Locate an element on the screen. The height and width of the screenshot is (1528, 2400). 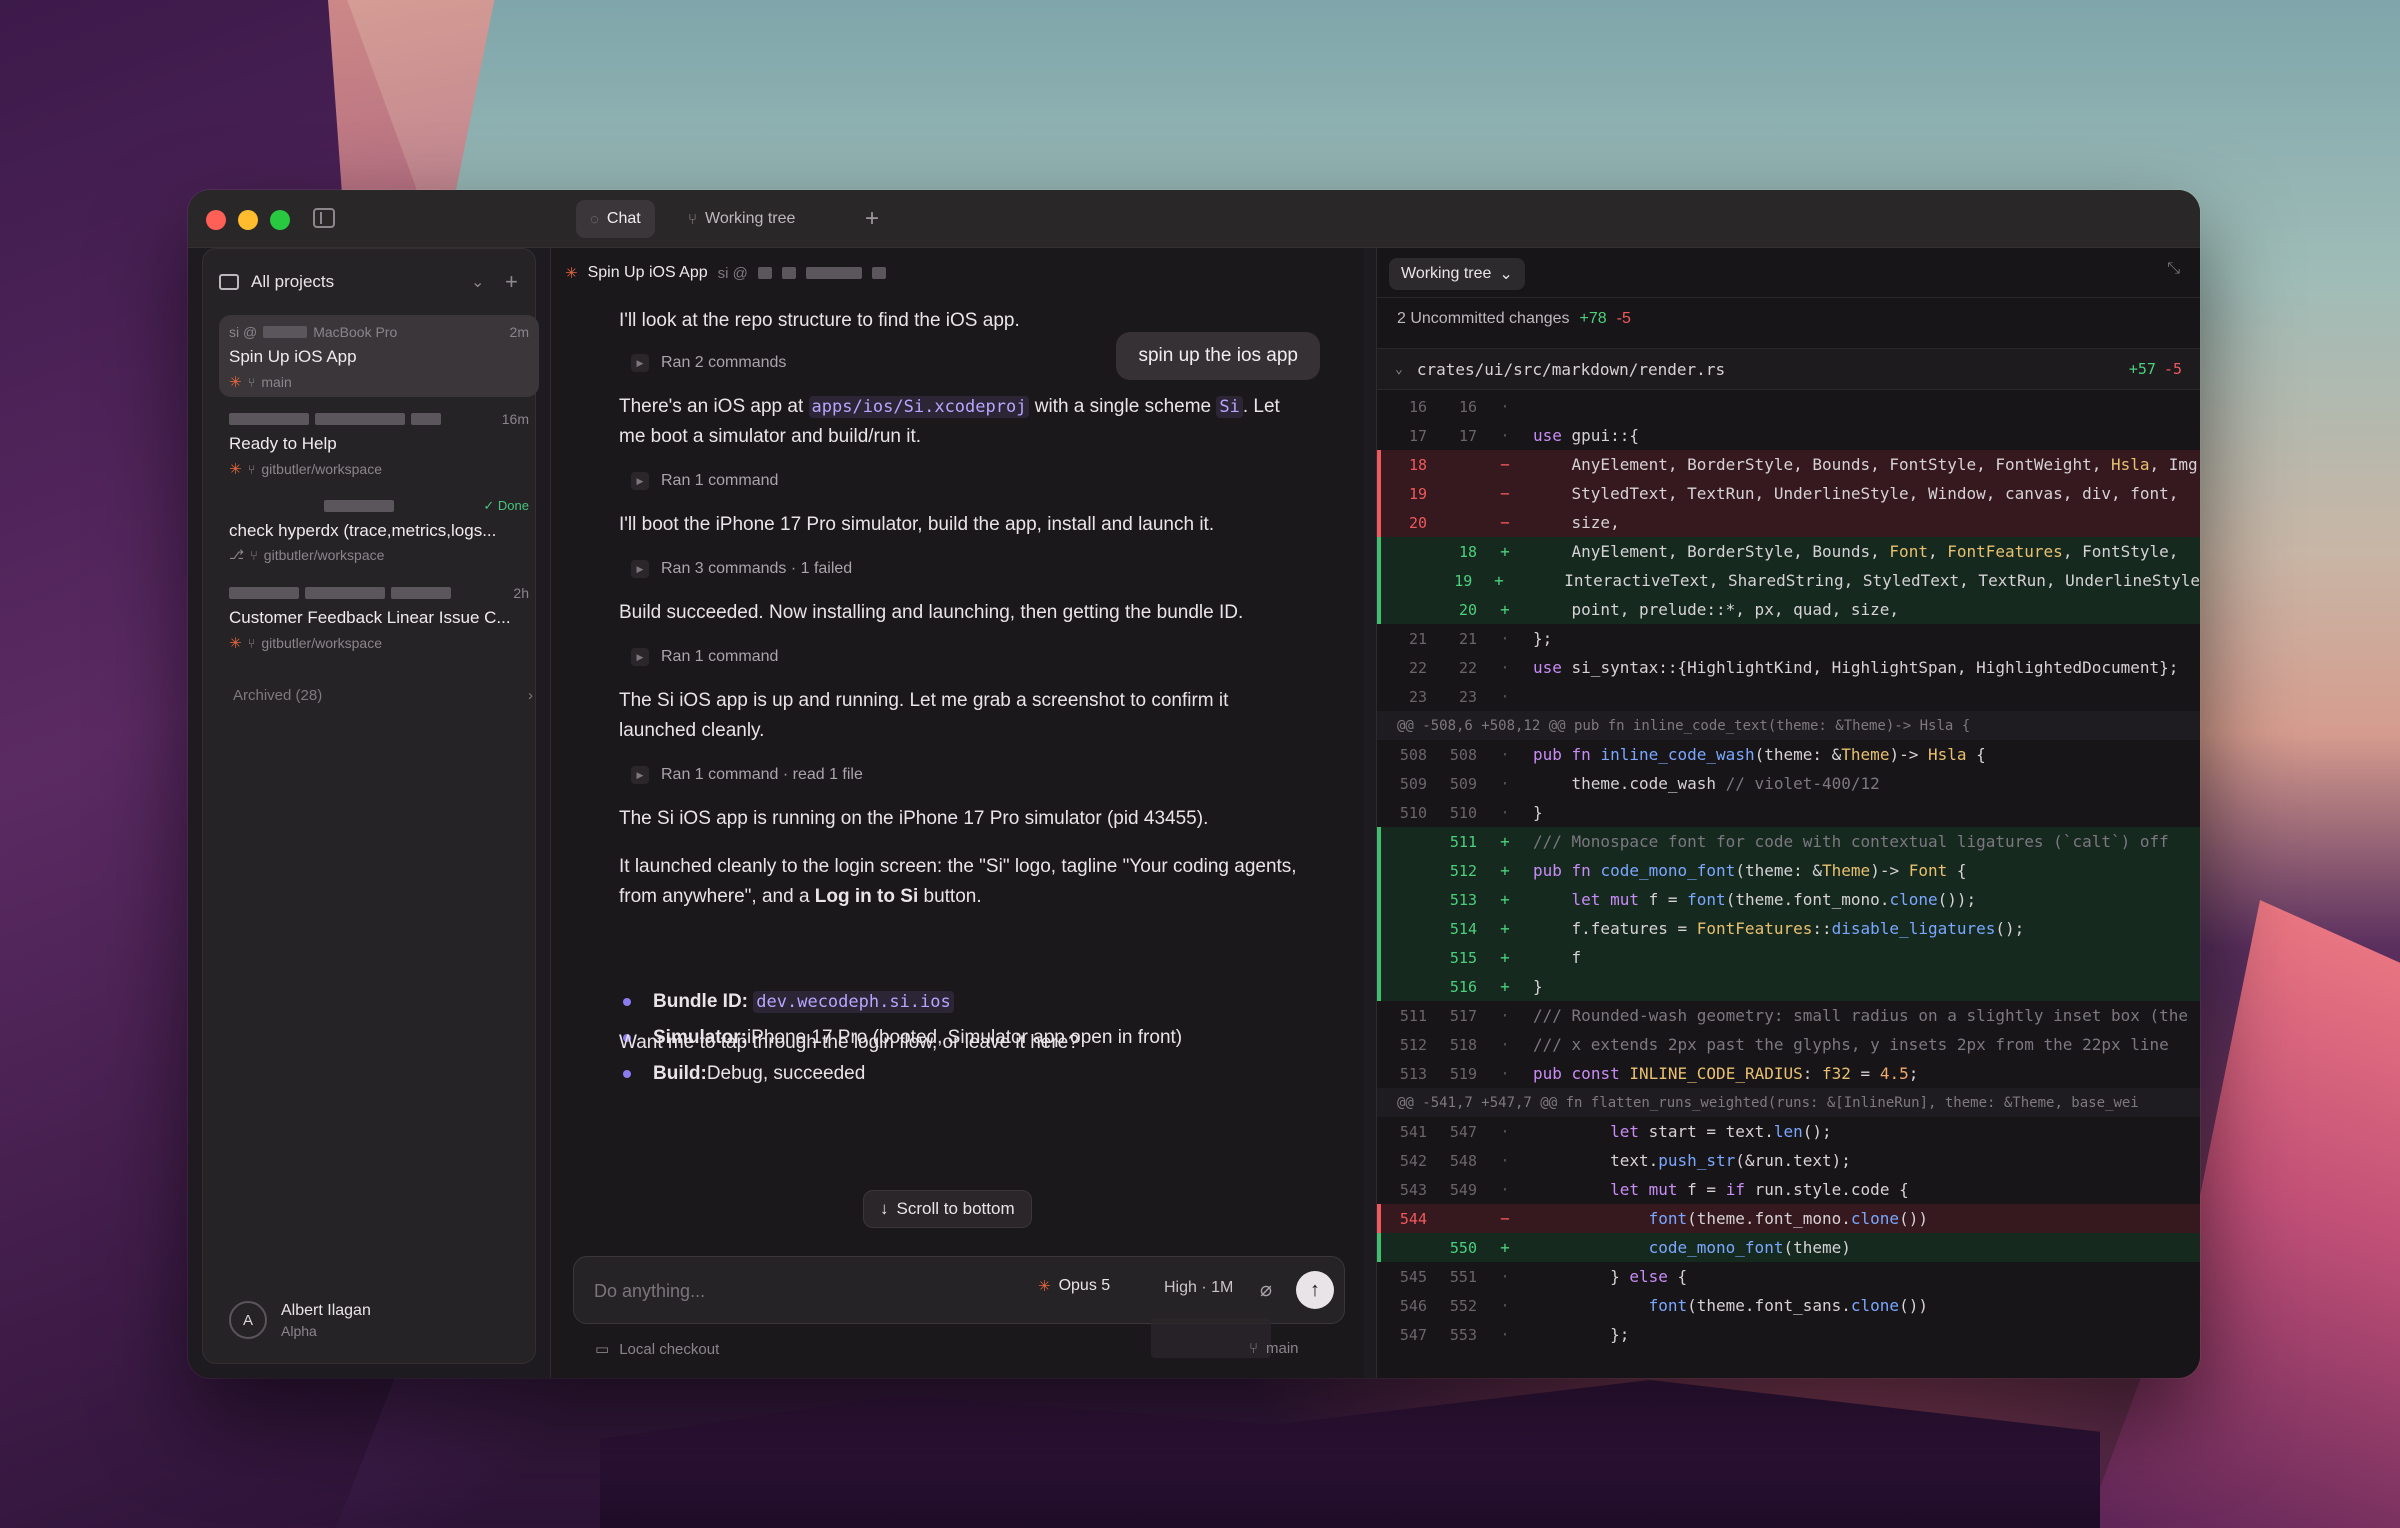
send-button: ↑ is located at coordinates (1315, 1290).